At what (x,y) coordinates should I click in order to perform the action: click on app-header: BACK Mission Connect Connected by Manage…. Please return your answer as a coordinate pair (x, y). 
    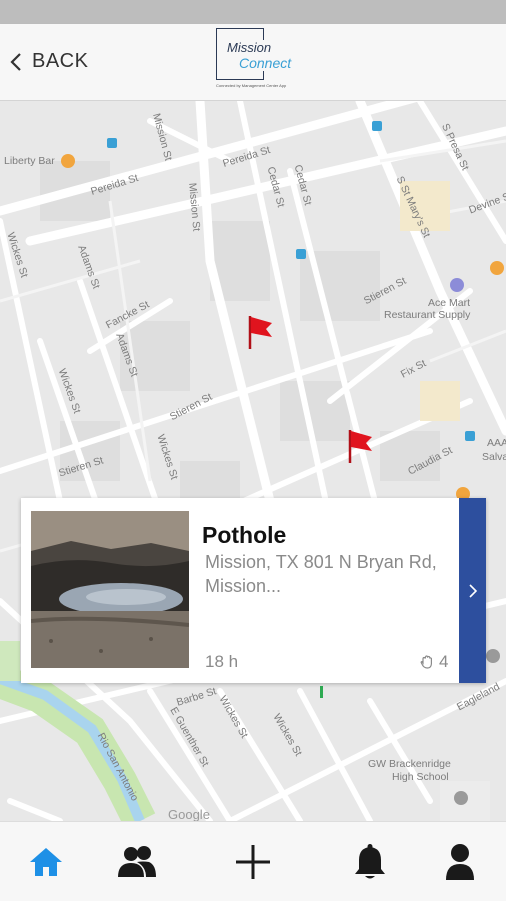
    Looking at the image, I should click on (253, 62).